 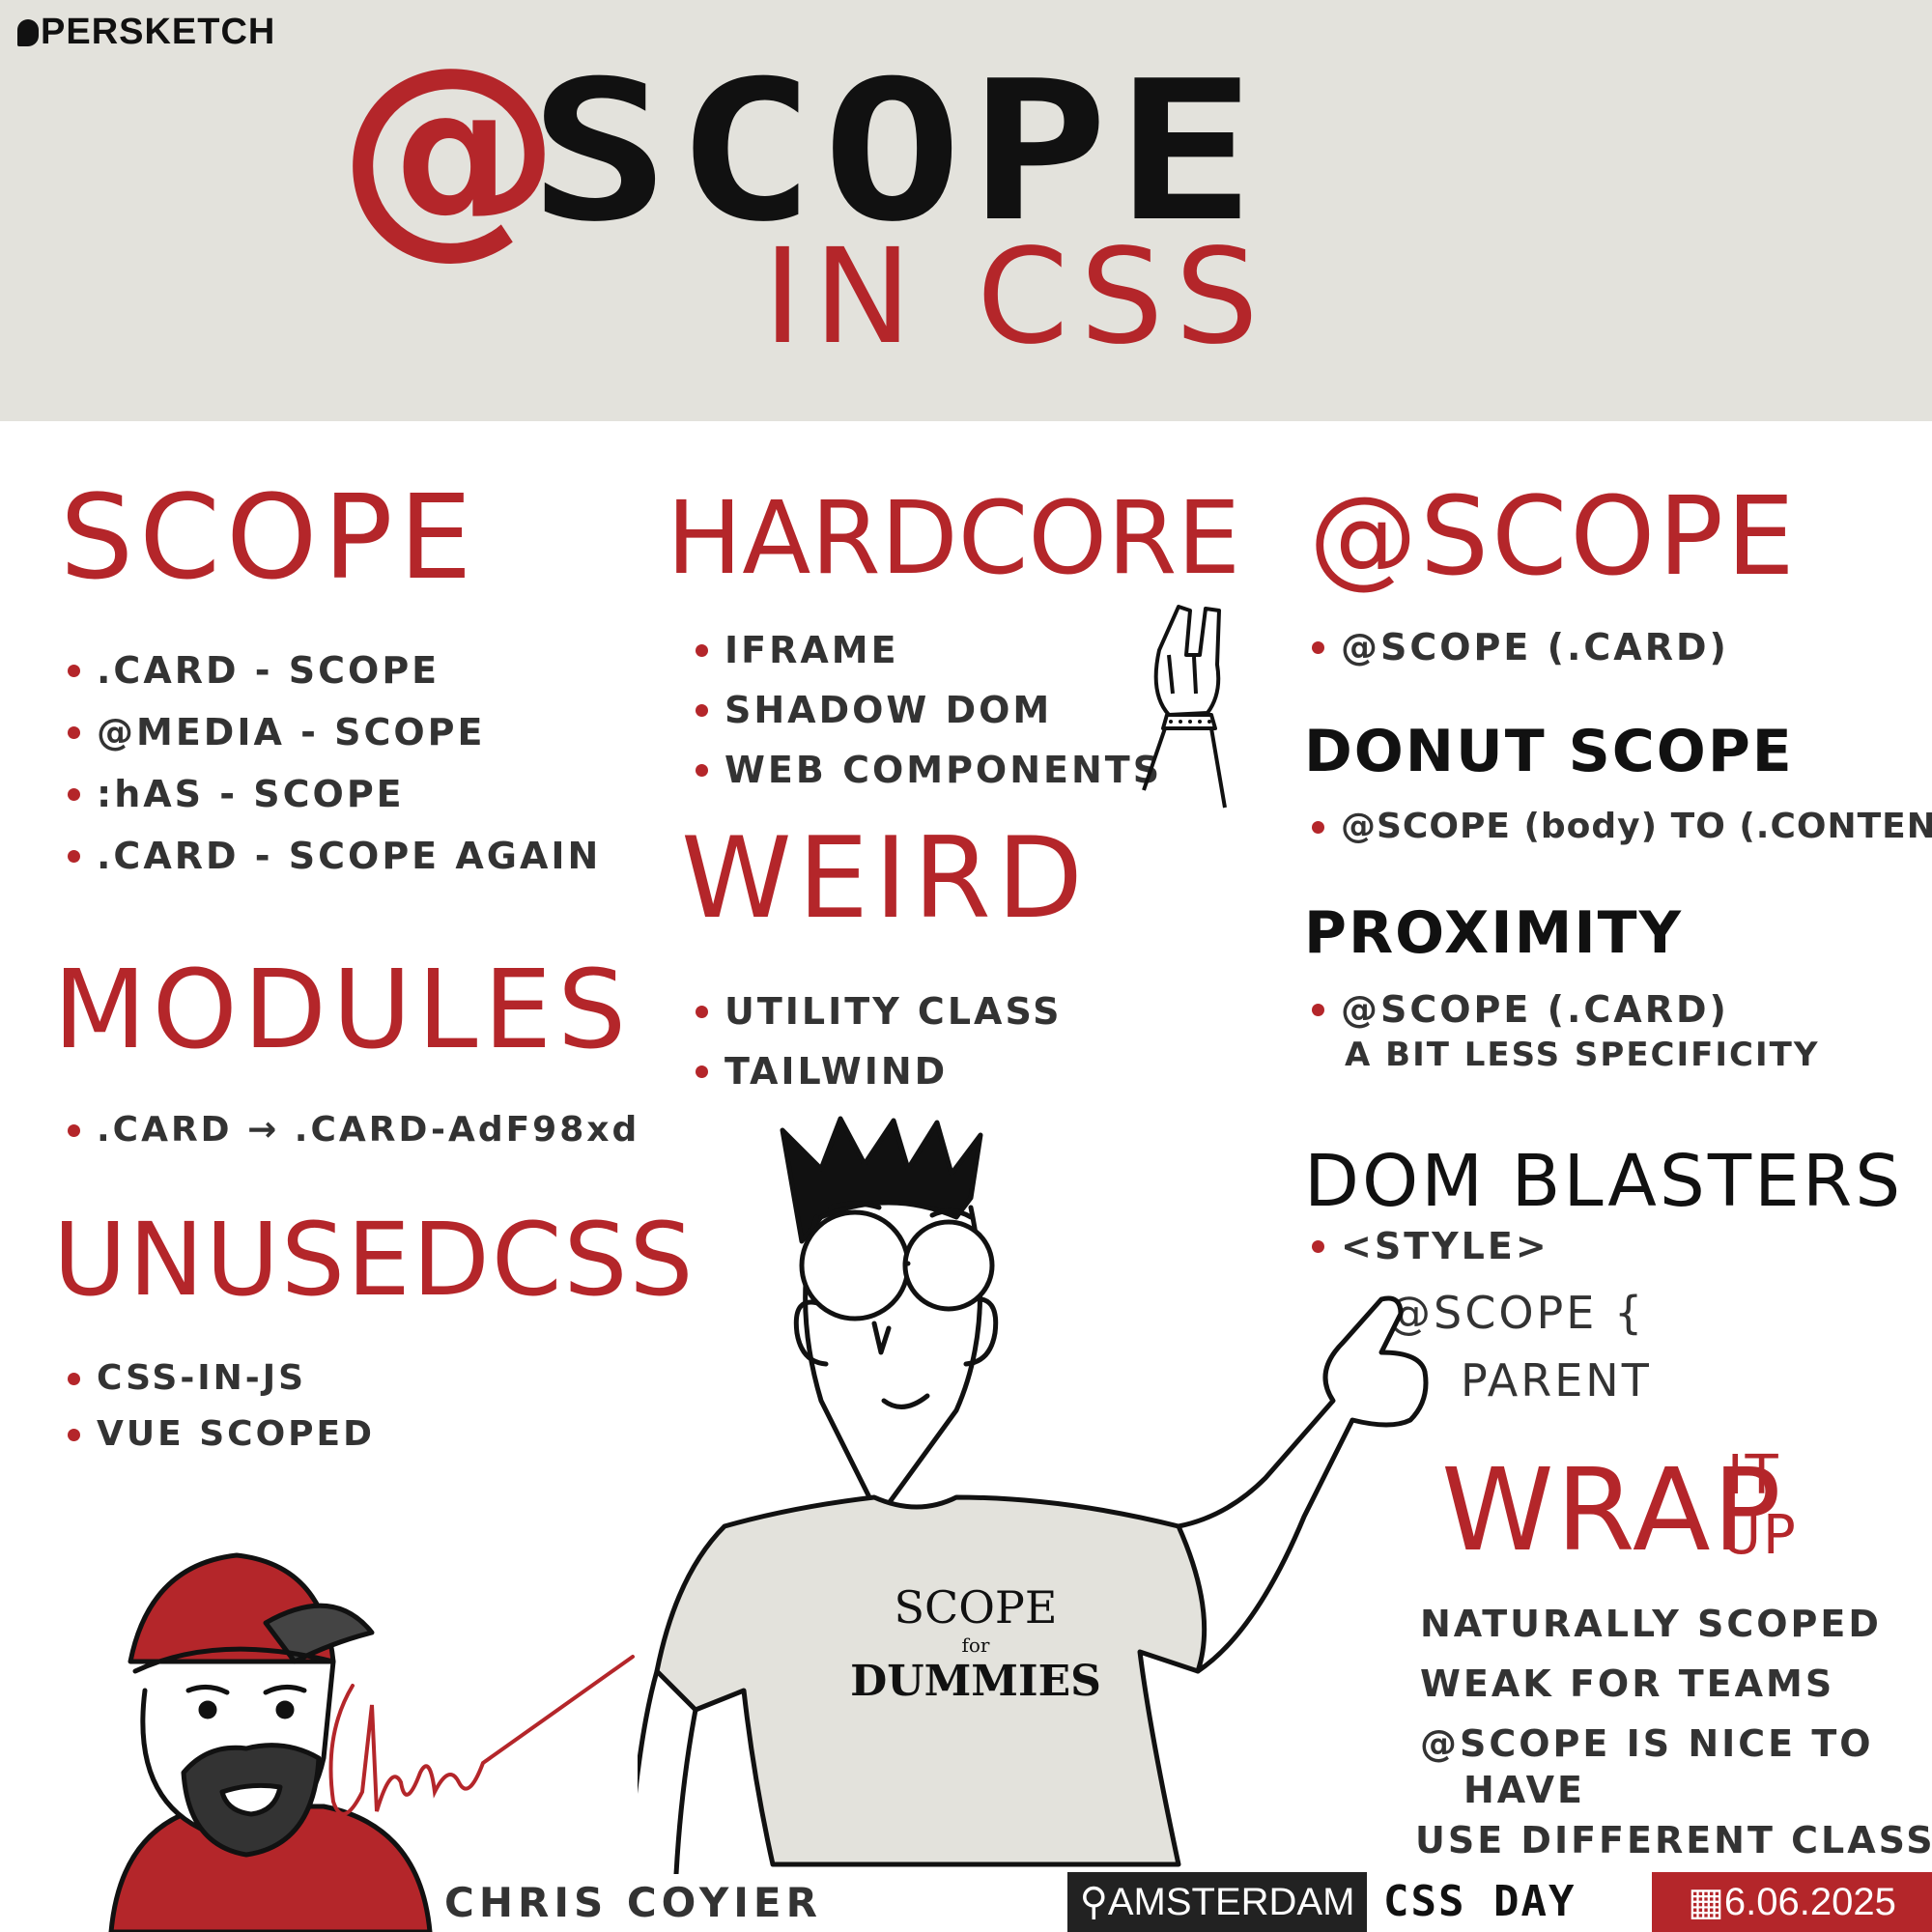 I want to click on event-logo: CSS DAY, so click(x=1480, y=1901).